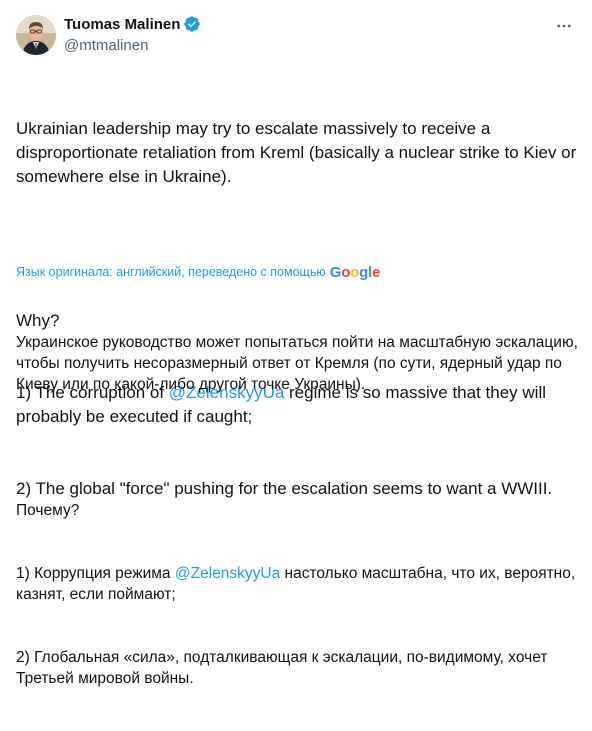 This screenshot has height=731, width=592. Describe the element at coordinates (192, 24) in the screenshot. I see `verified-badge-icon` at that location.